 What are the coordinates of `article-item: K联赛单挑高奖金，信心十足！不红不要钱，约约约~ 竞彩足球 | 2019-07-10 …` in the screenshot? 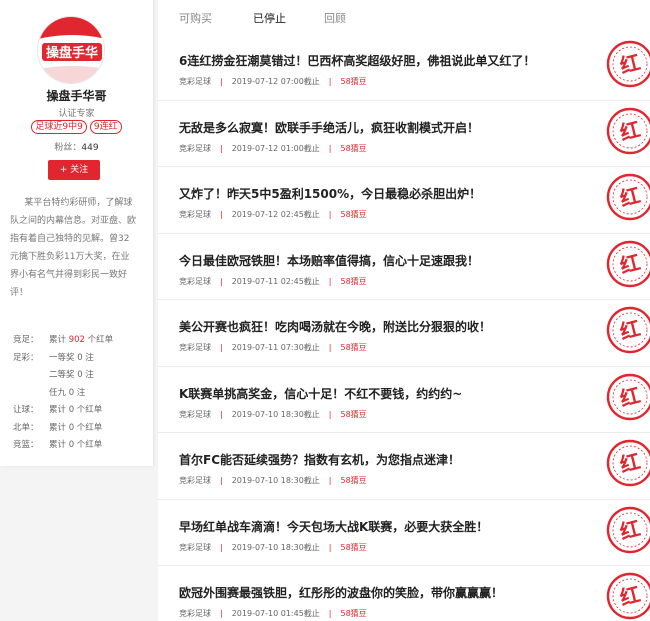 It's located at (404, 400).